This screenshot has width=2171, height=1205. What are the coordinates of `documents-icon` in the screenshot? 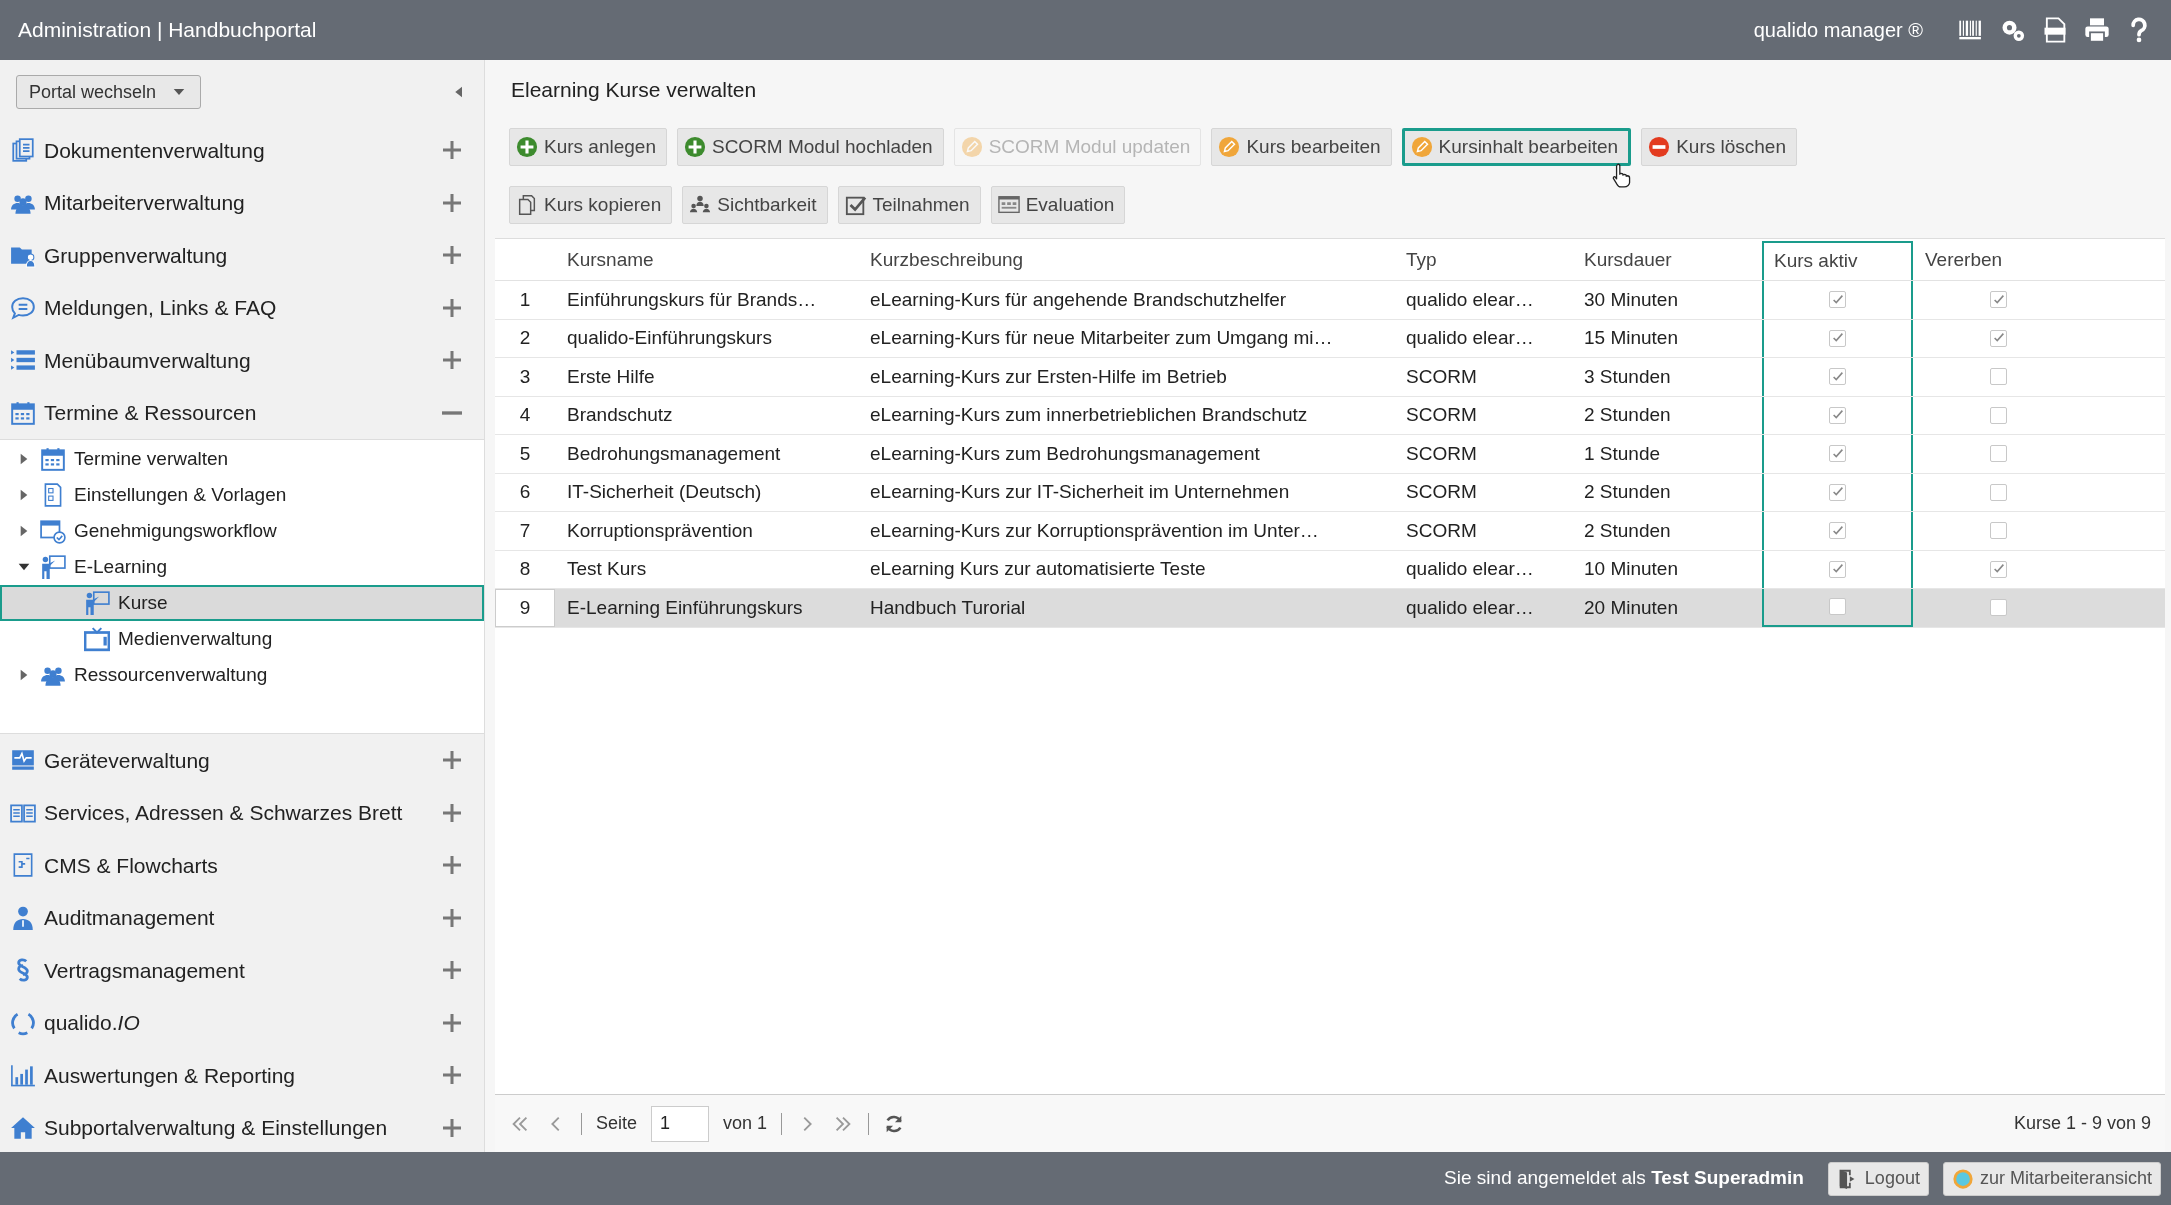 It's located at (23, 150).